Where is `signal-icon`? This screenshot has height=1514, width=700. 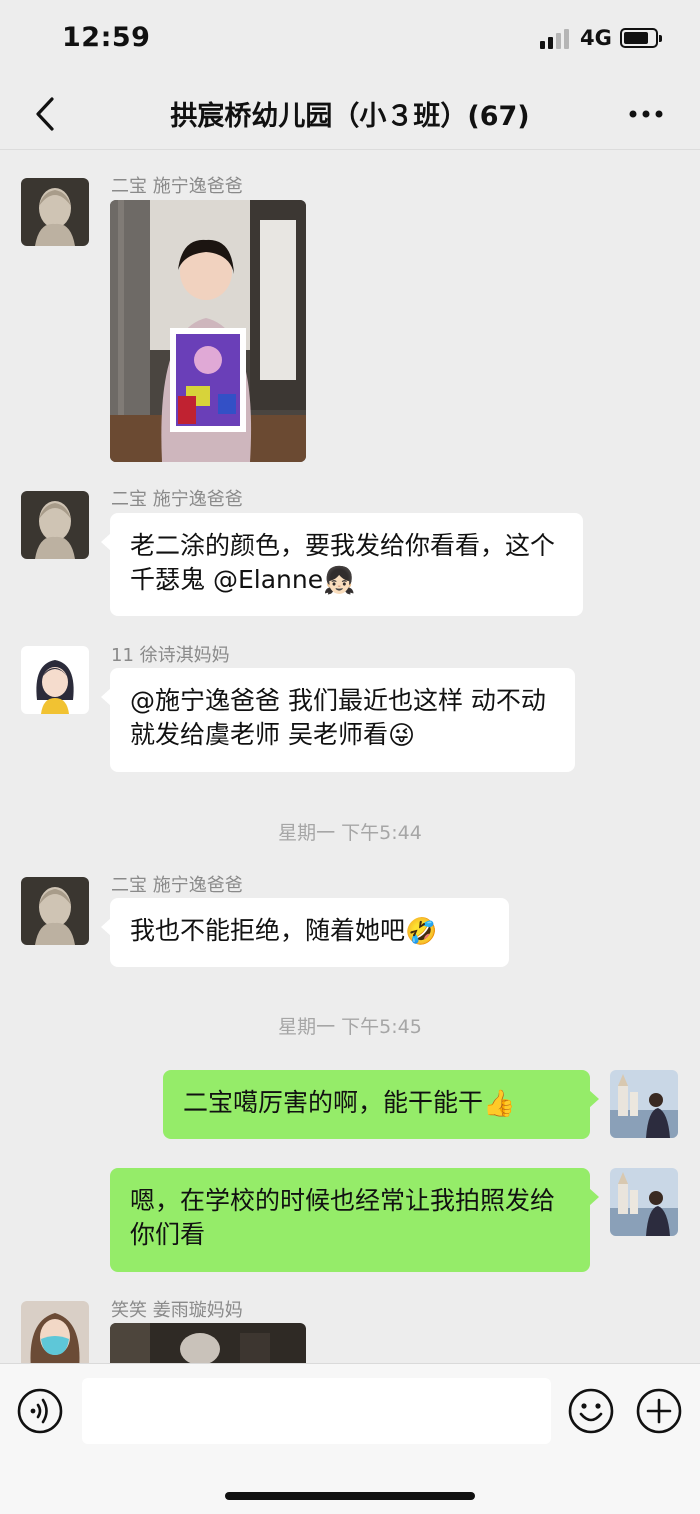 signal-icon is located at coordinates (556, 39).